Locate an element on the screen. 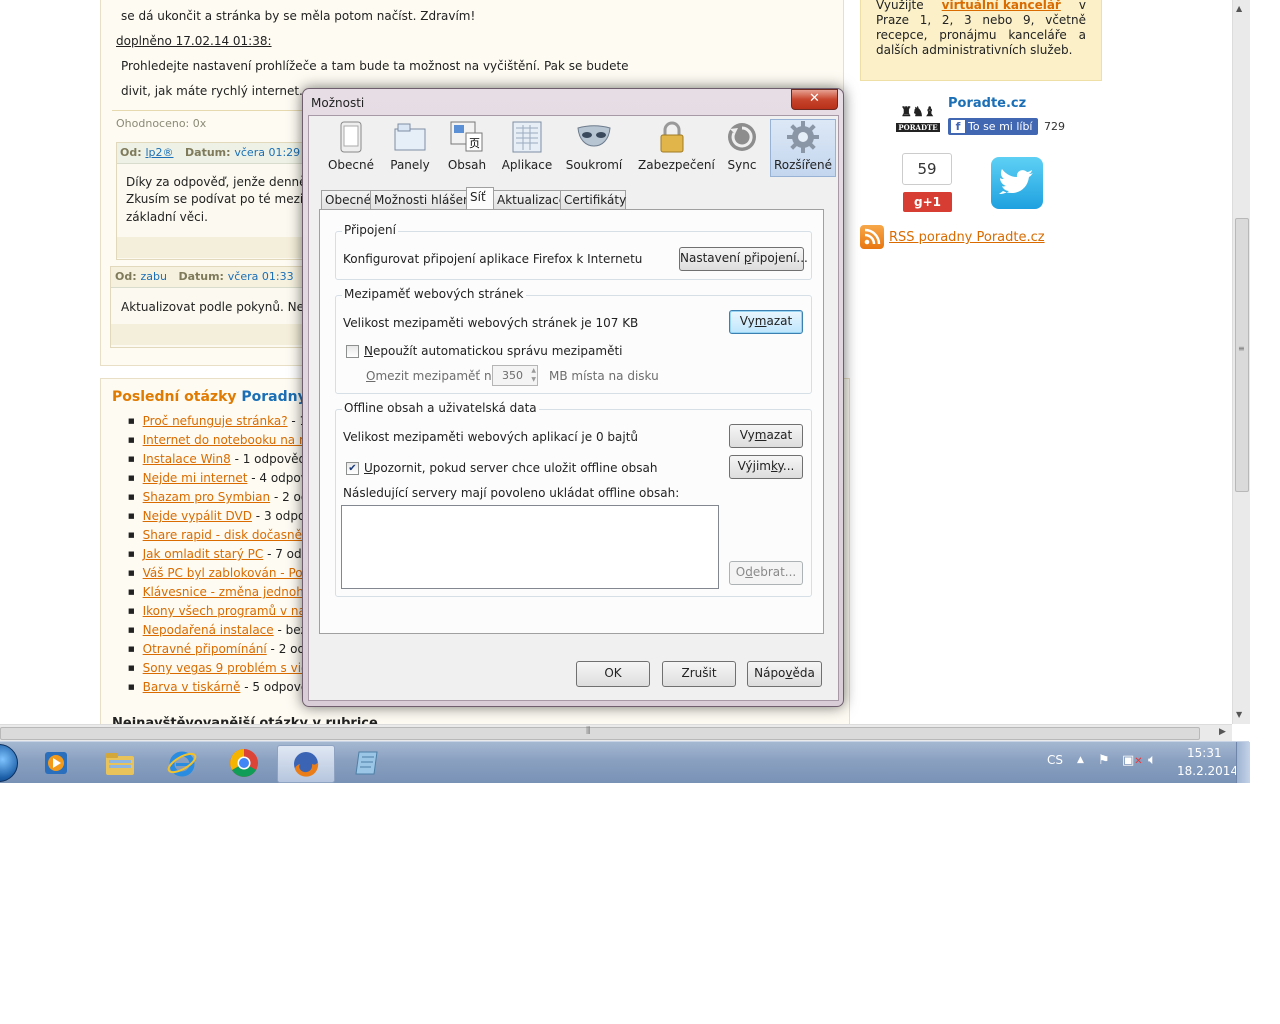 The height and width of the screenshot is (1024, 1280). question-link: Internet do notebooku na m is located at coordinates (227, 440).